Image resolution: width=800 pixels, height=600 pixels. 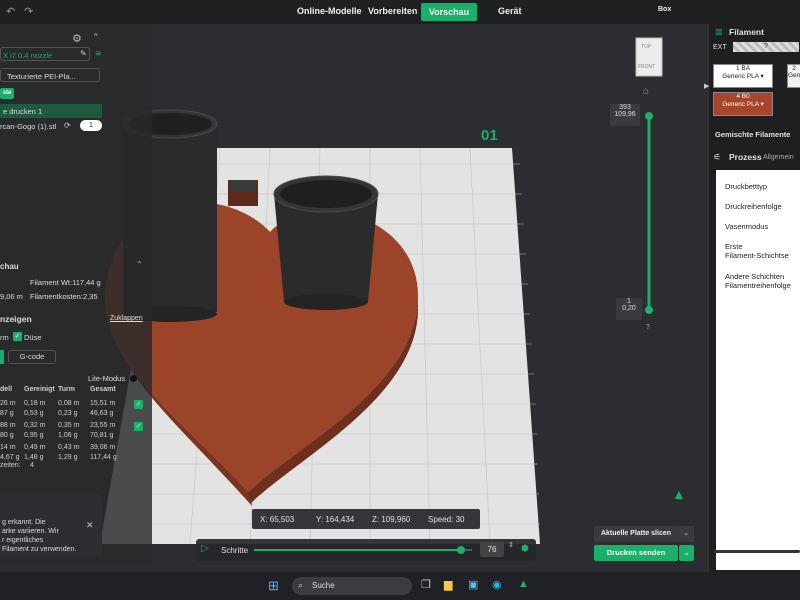 I want to click on lite-mode-toggle, so click(x=133, y=378).